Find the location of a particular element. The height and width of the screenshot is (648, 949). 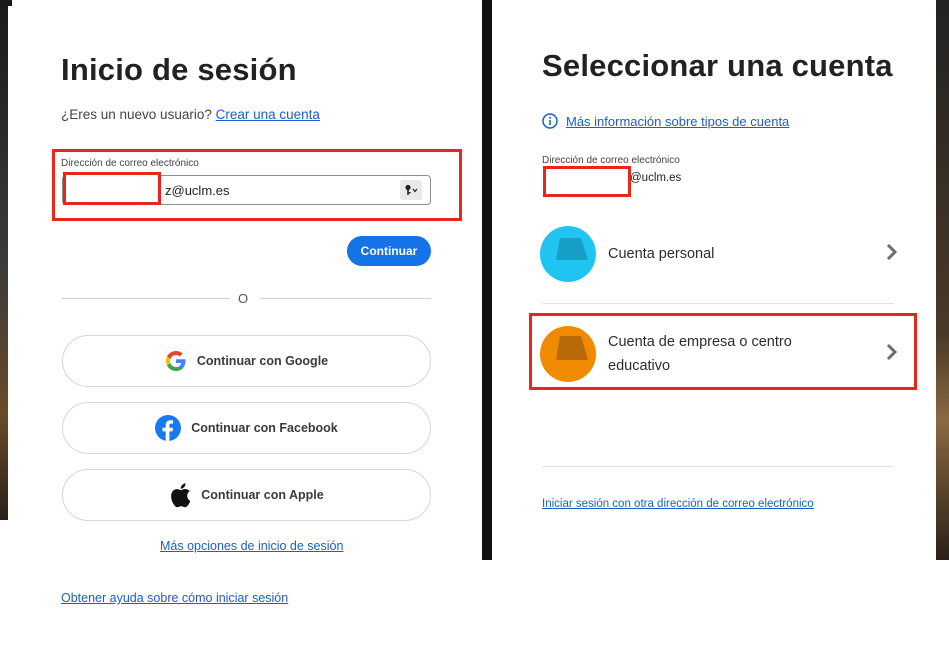

google-button-label: Continuar con Google is located at coordinates (262, 361).